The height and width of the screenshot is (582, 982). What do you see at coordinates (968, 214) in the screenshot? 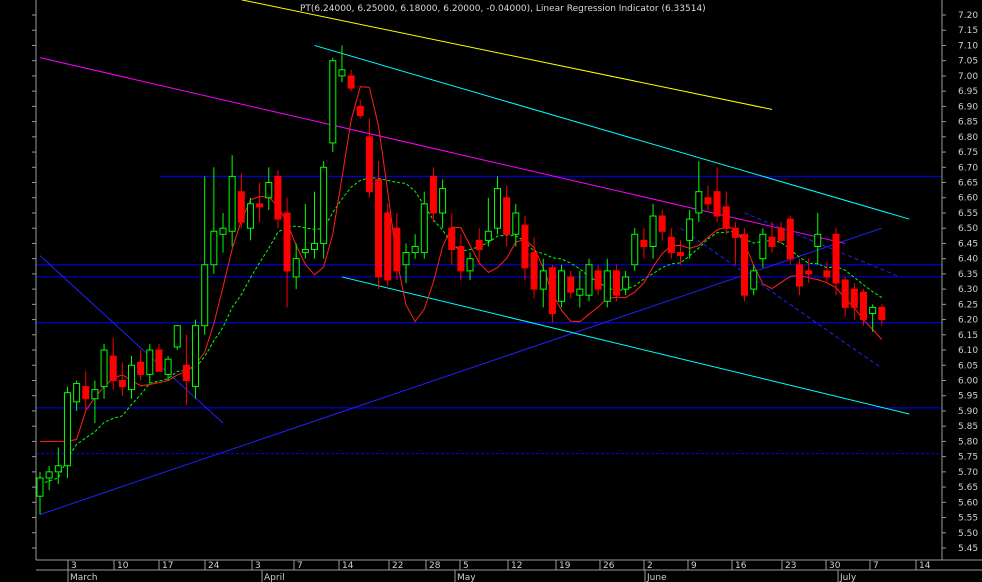
I see `y-tick-label: 6.55` at bounding box center [968, 214].